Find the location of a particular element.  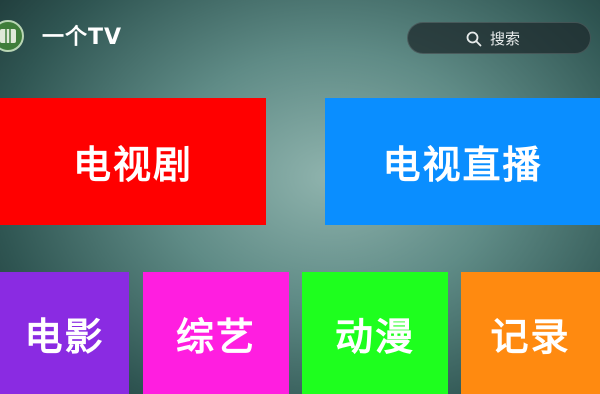

tile-anime: 动漫 is located at coordinates (375, 333).